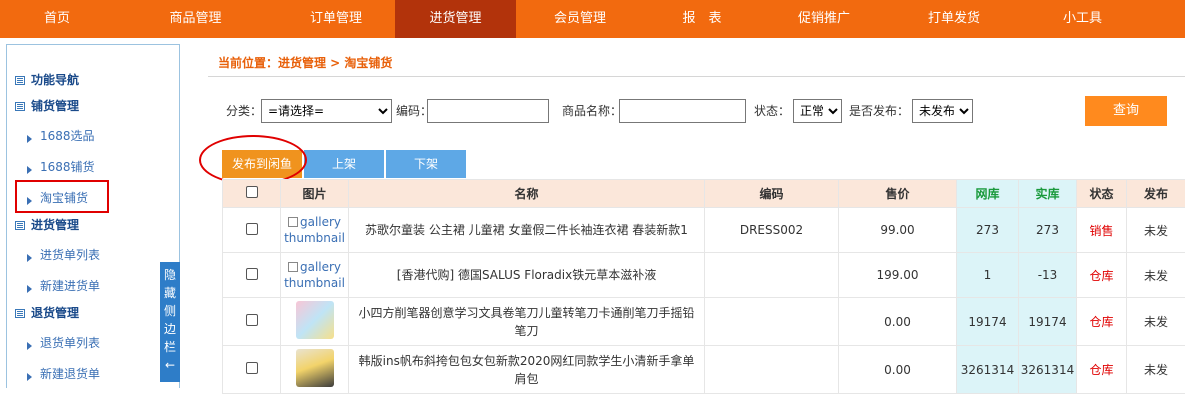 This screenshot has width=1185, height=394. What do you see at coordinates (527, 275) in the screenshot?
I see `product-name: [香港代购] 德国SALUS Floradix铁元草本滋补液` at bounding box center [527, 275].